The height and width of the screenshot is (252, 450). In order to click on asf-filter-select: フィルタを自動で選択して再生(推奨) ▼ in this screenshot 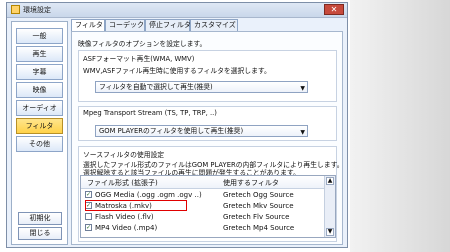, I will do `click(201, 87)`.